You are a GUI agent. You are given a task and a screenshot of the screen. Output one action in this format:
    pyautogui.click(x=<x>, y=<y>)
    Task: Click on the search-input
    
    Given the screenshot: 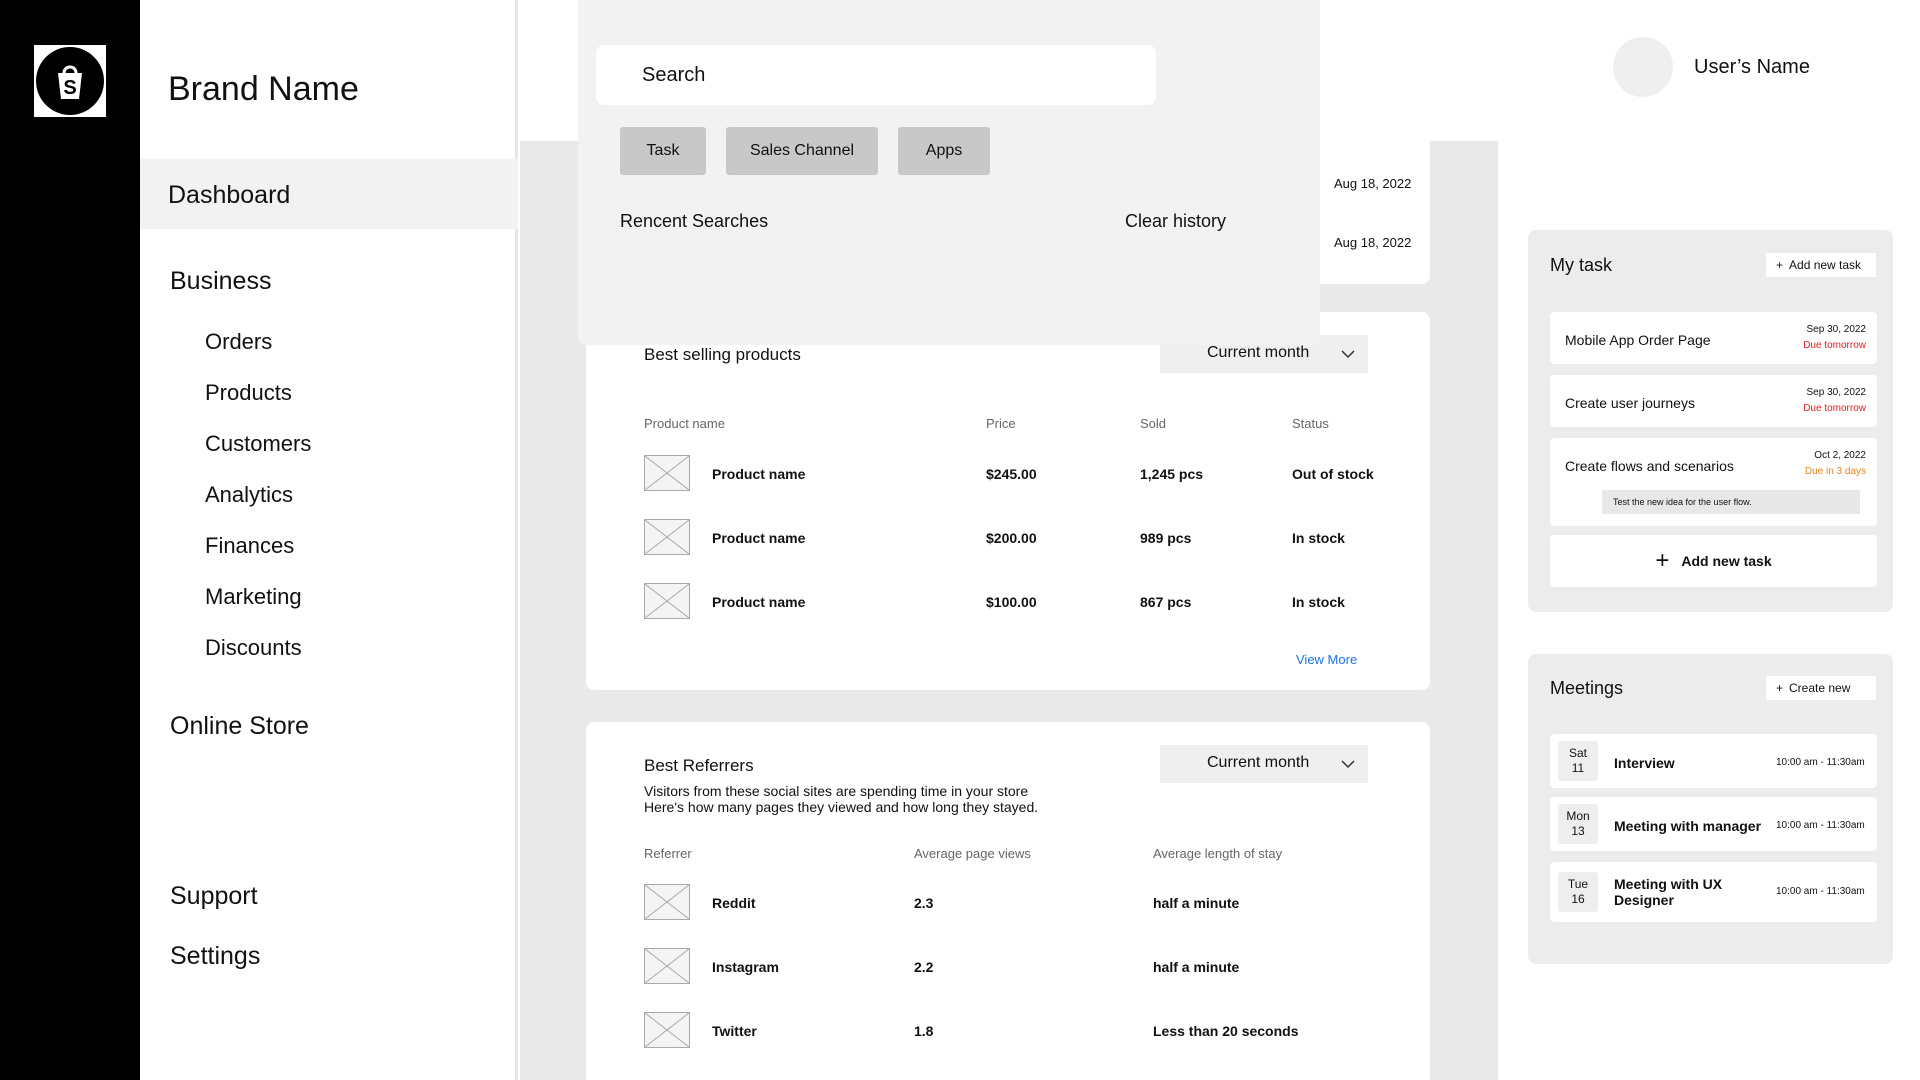 What is the action you would take?
    pyautogui.click(x=876, y=75)
    